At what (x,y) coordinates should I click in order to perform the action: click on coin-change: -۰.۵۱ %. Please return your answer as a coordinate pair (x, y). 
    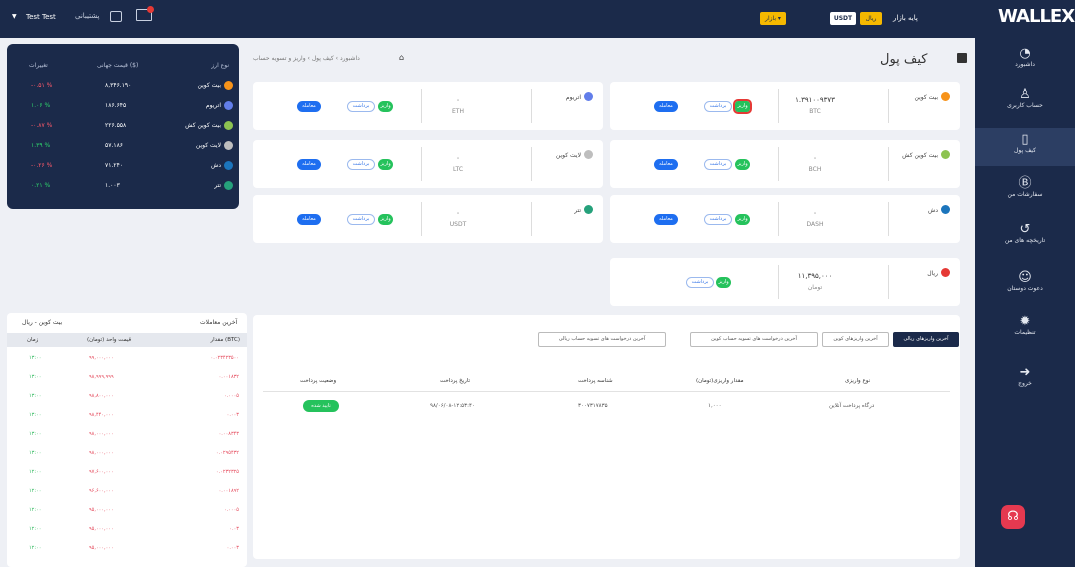
    Looking at the image, I should click on (42, 85).